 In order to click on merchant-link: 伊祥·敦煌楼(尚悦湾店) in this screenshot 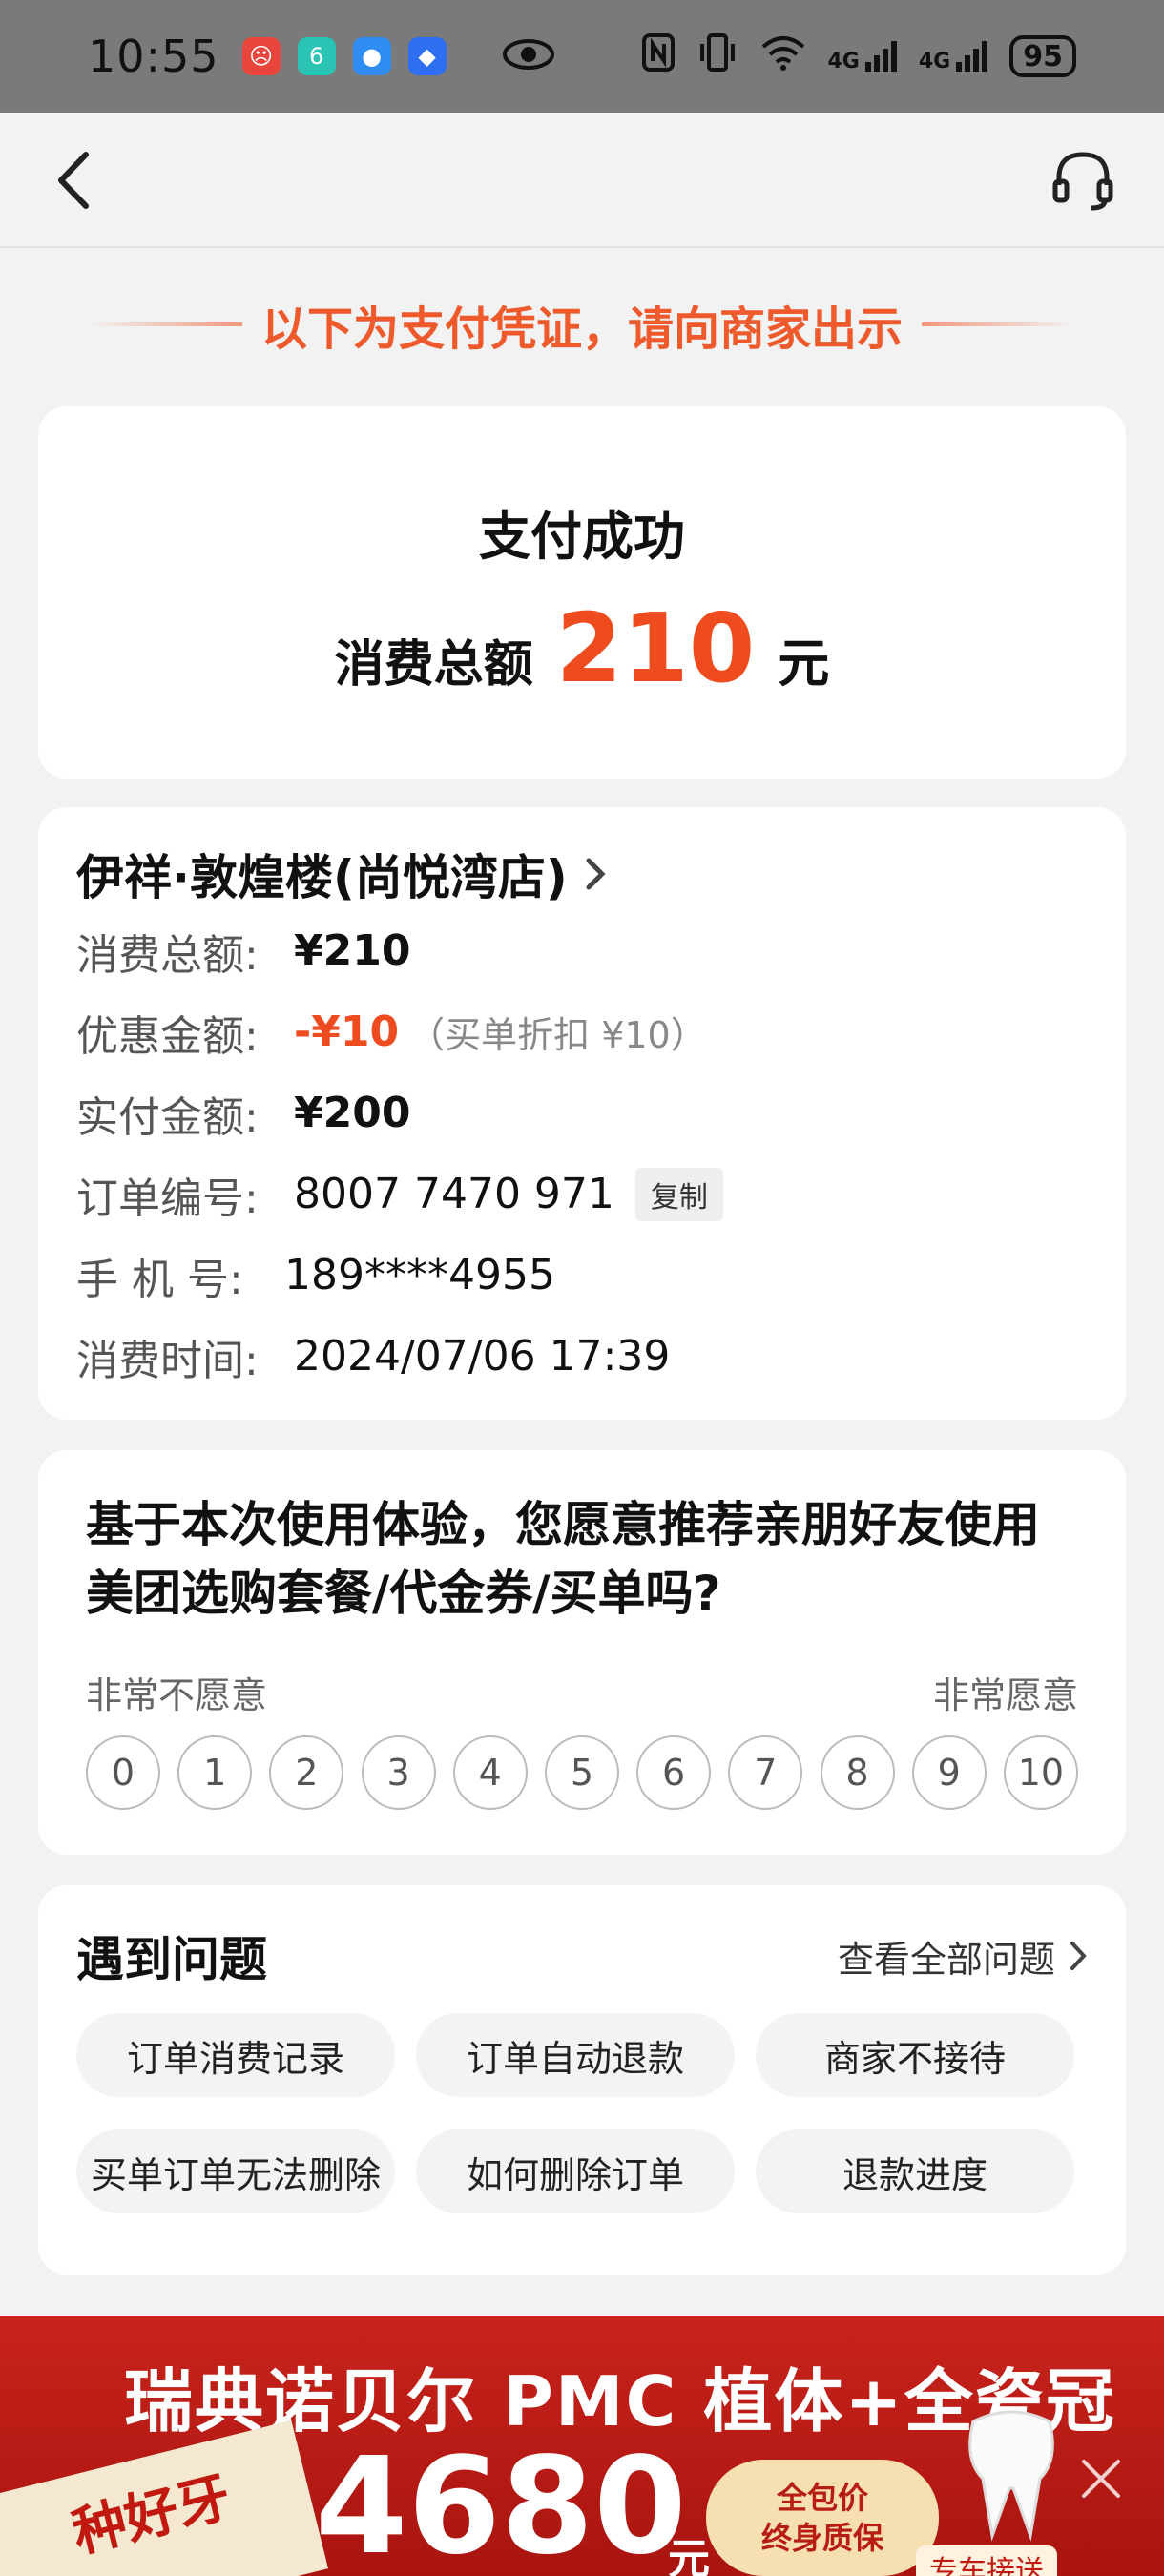, I will do `click(582, 874)`.